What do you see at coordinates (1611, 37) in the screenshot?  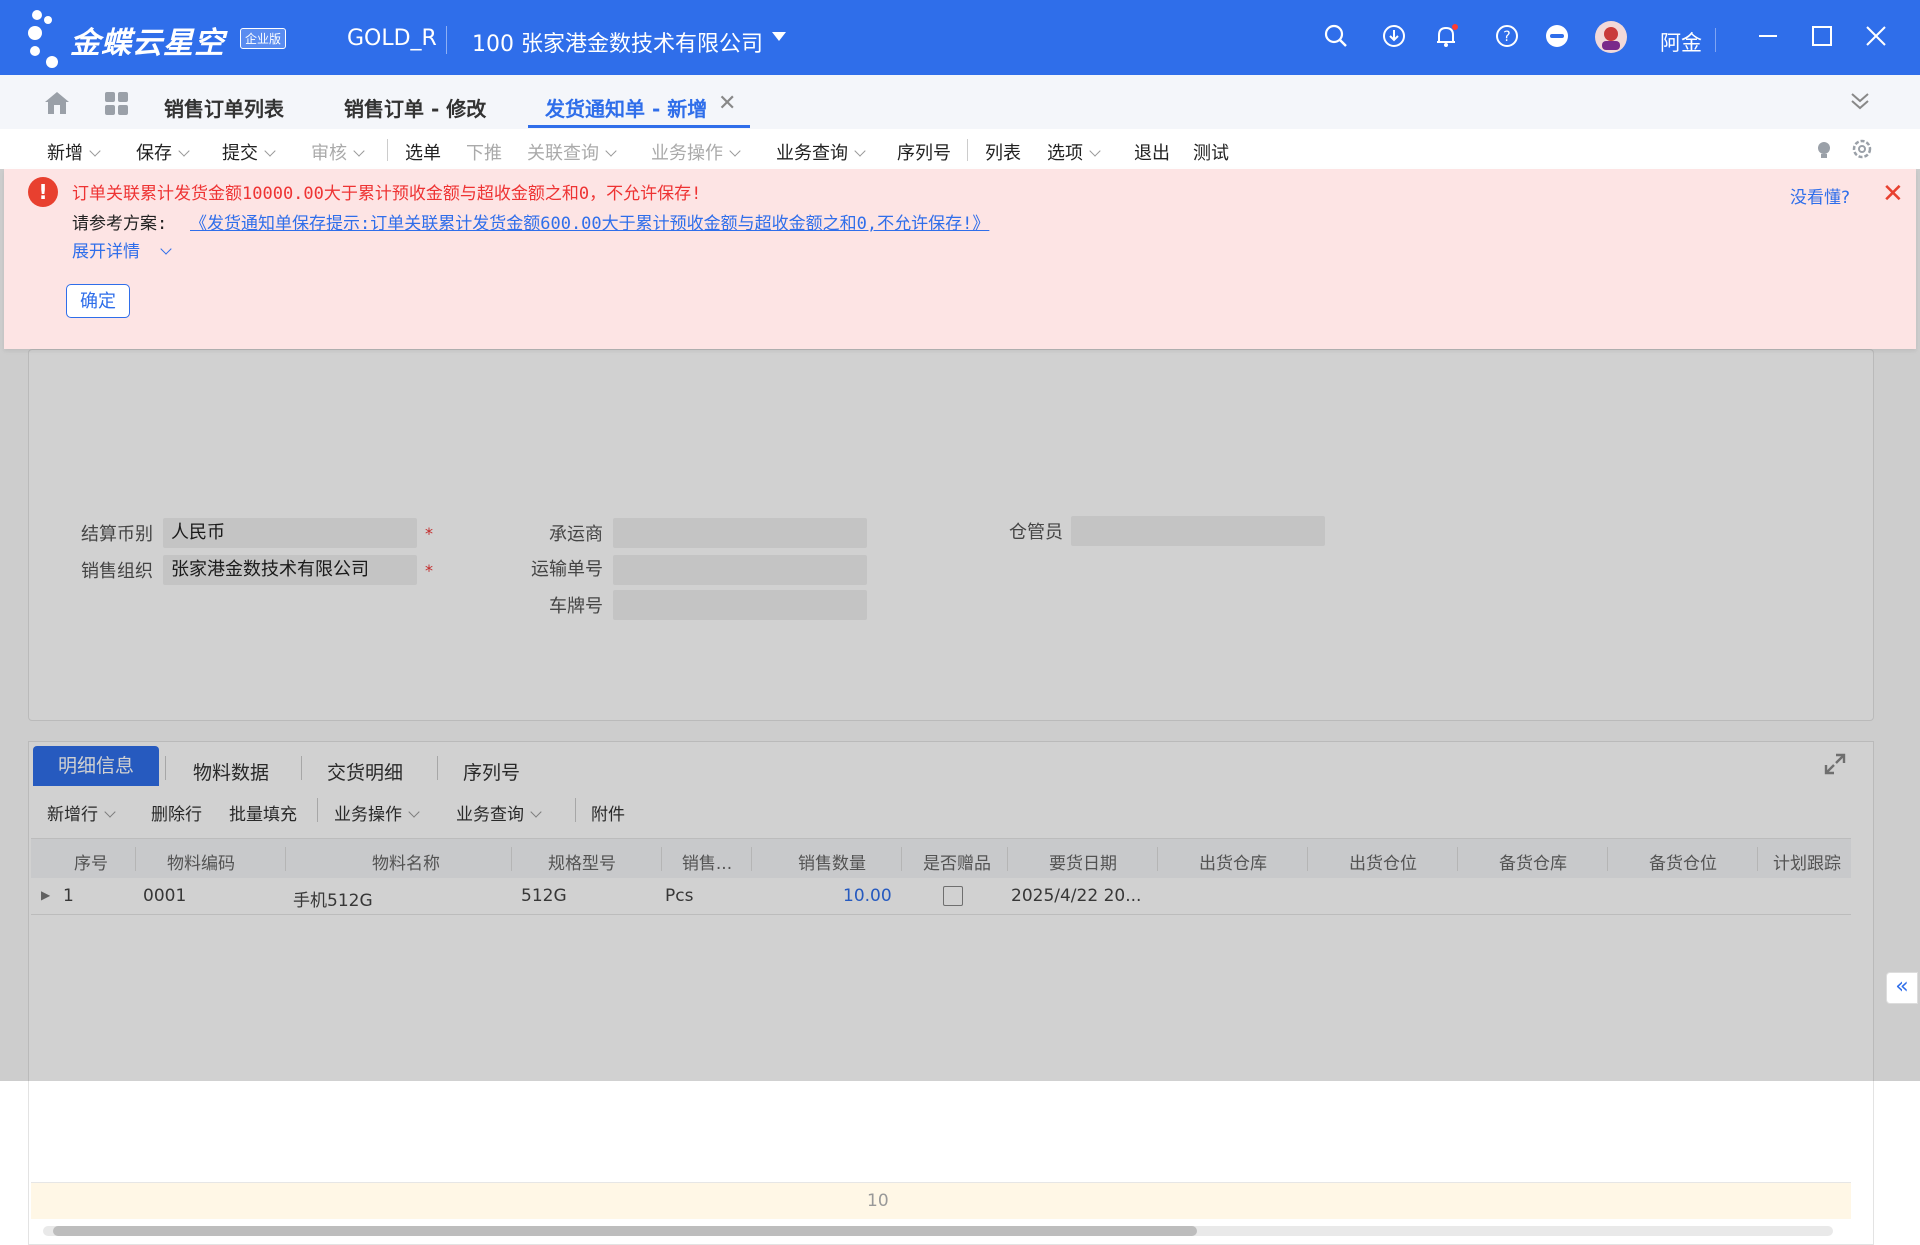 I see `avatar` at bounding box center [1611, 37].